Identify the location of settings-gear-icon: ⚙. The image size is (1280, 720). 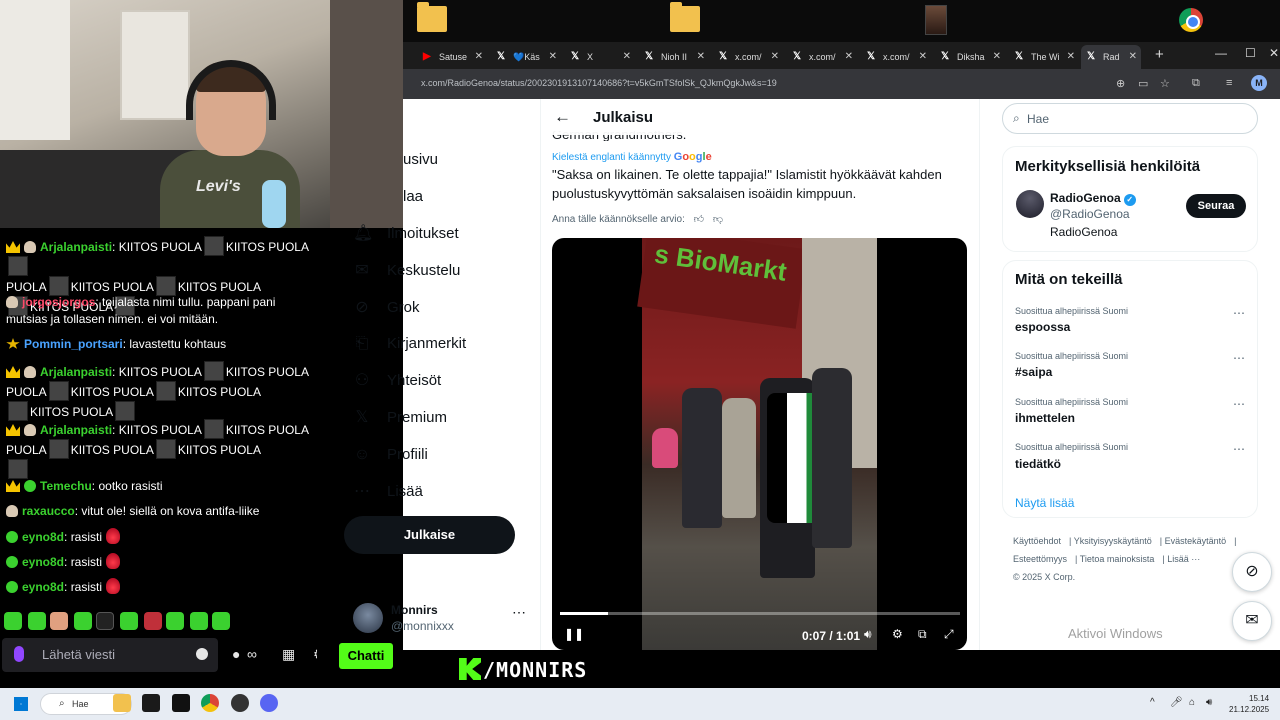
(897, 634).